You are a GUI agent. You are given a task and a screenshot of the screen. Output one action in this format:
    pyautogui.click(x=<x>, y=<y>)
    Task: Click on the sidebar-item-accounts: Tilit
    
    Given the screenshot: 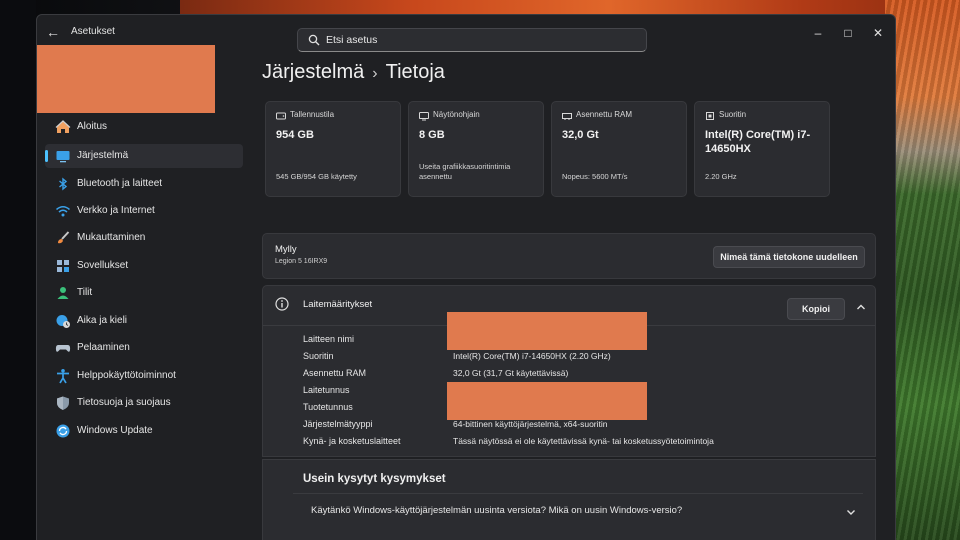 What is the action you would take?
    pyautogui.click(x=144, y=293)
    